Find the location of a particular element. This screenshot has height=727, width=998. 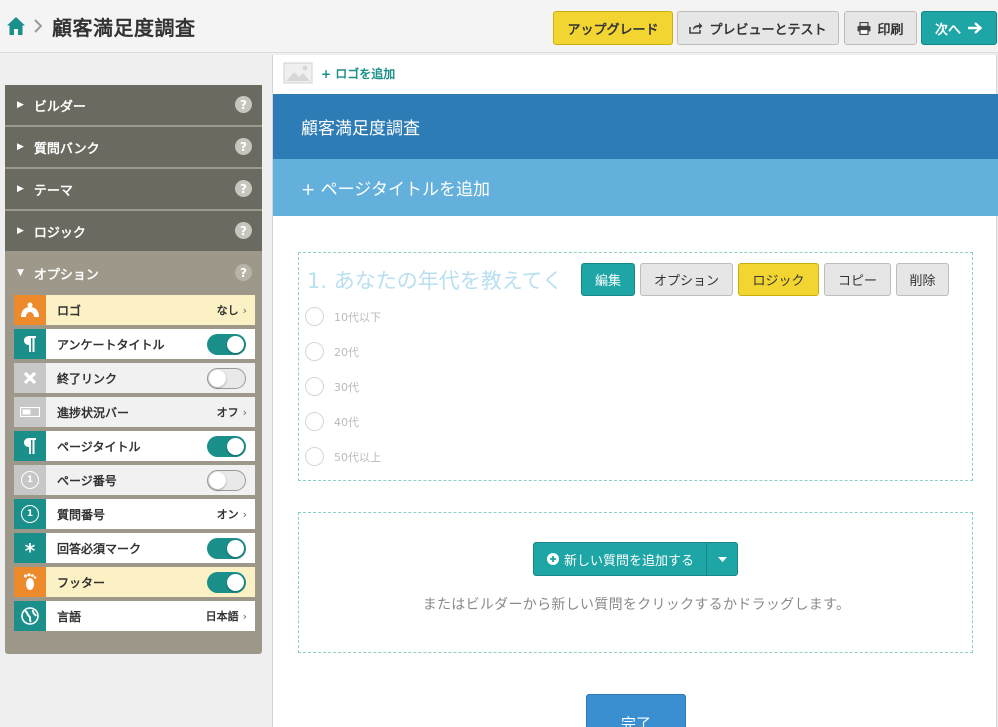

accordion-theme: ▶ テーマ ? is located at coordinates (133, 189).